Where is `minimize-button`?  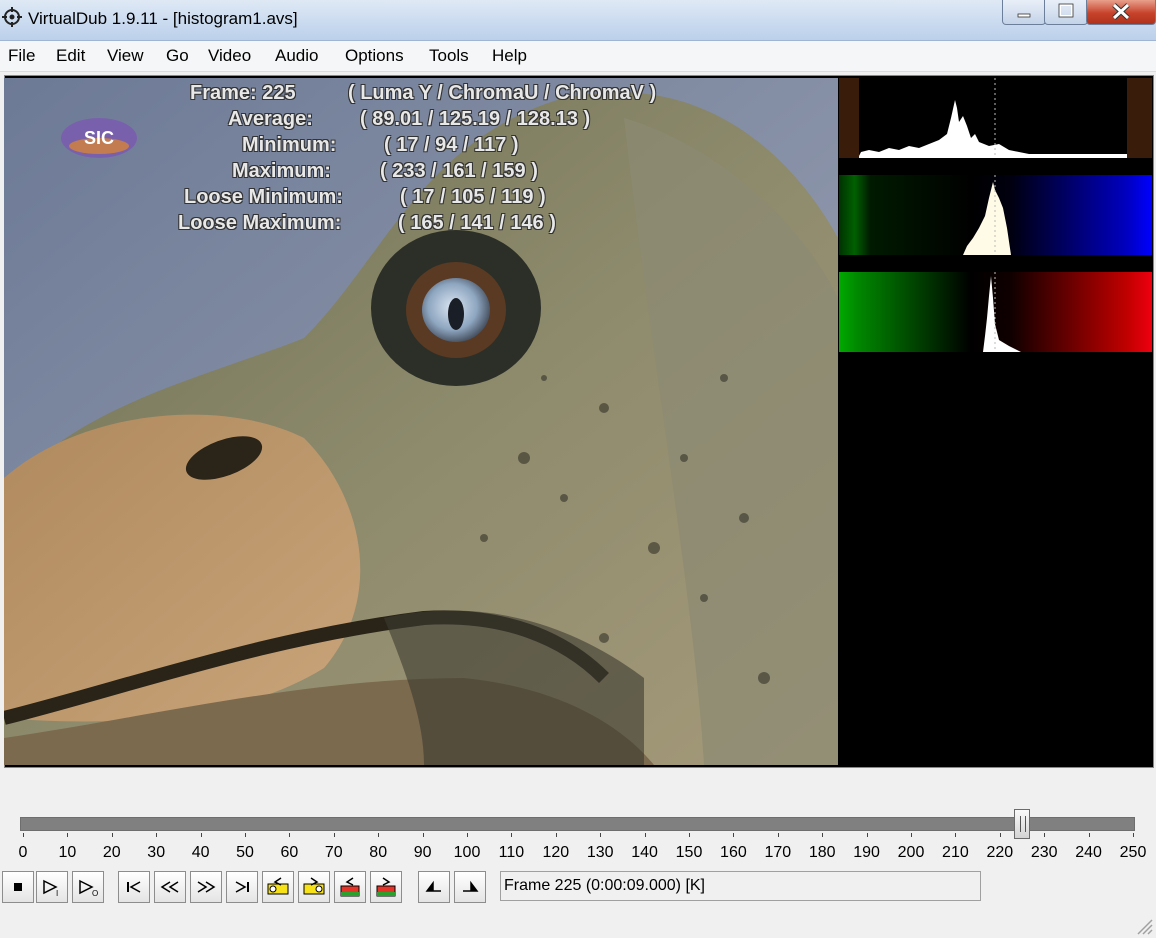 minimize-button is located at coordinates (1024, 12).